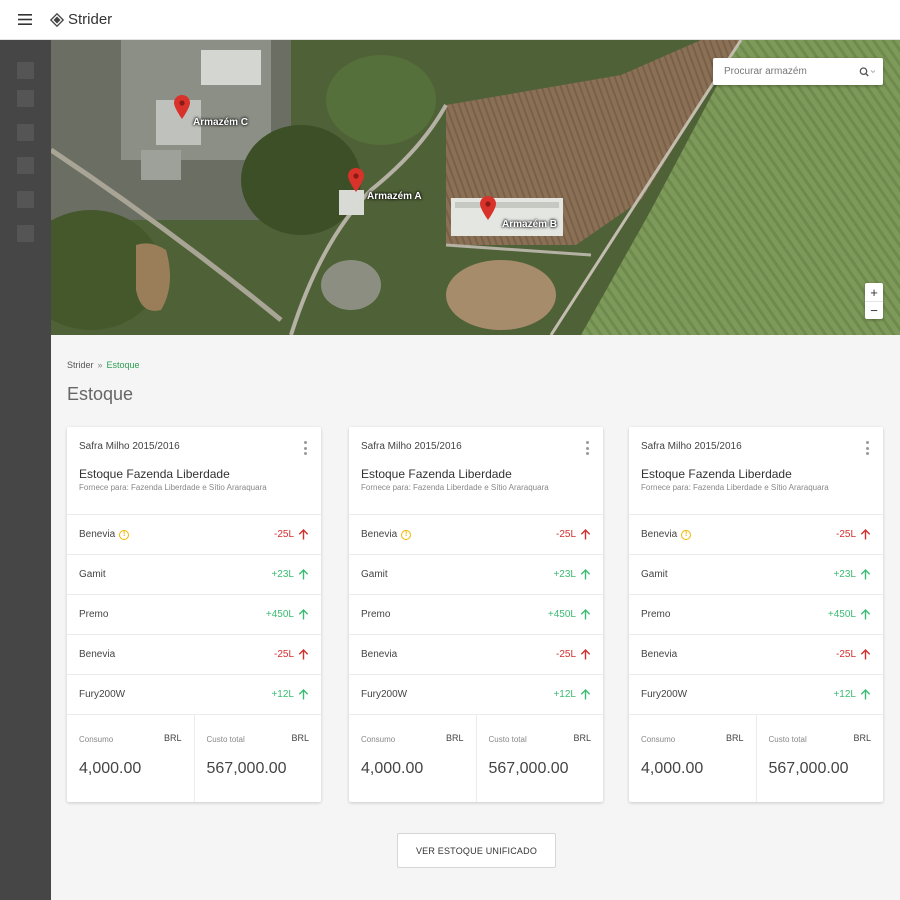 Image resolution: width=900 pixels, height=900 pixels. Describe the element at coordinates (279, 614) in the screenshot. I see `stock-change-value: +450L` at that location.